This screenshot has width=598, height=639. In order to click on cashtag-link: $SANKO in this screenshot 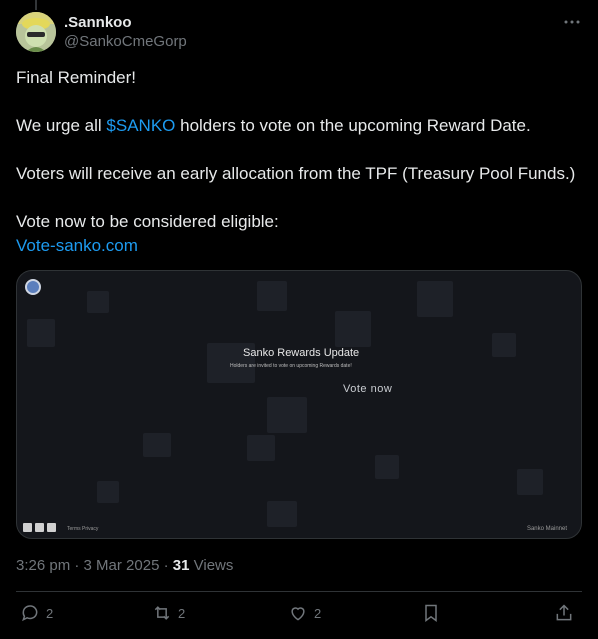, I will do `click(140, 125)`.